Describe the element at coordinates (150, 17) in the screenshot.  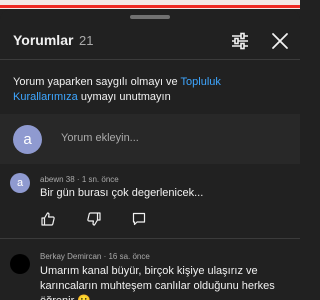
I see `drag-handle` at that location.